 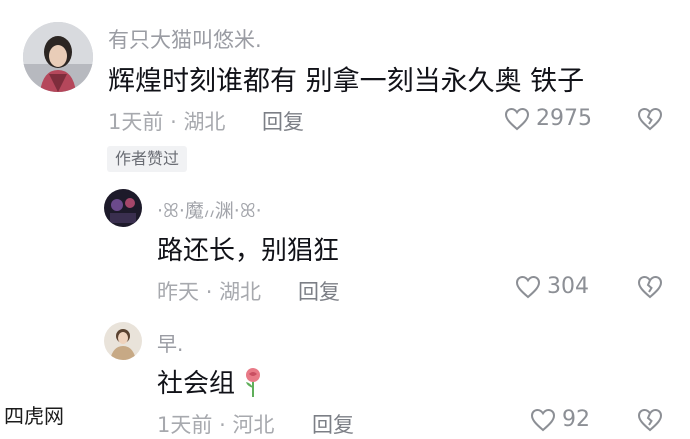 What do you see at coordinates (564, 118) in the screenshot?
I see `like-count: 2975` at bounding box center [564, 118].